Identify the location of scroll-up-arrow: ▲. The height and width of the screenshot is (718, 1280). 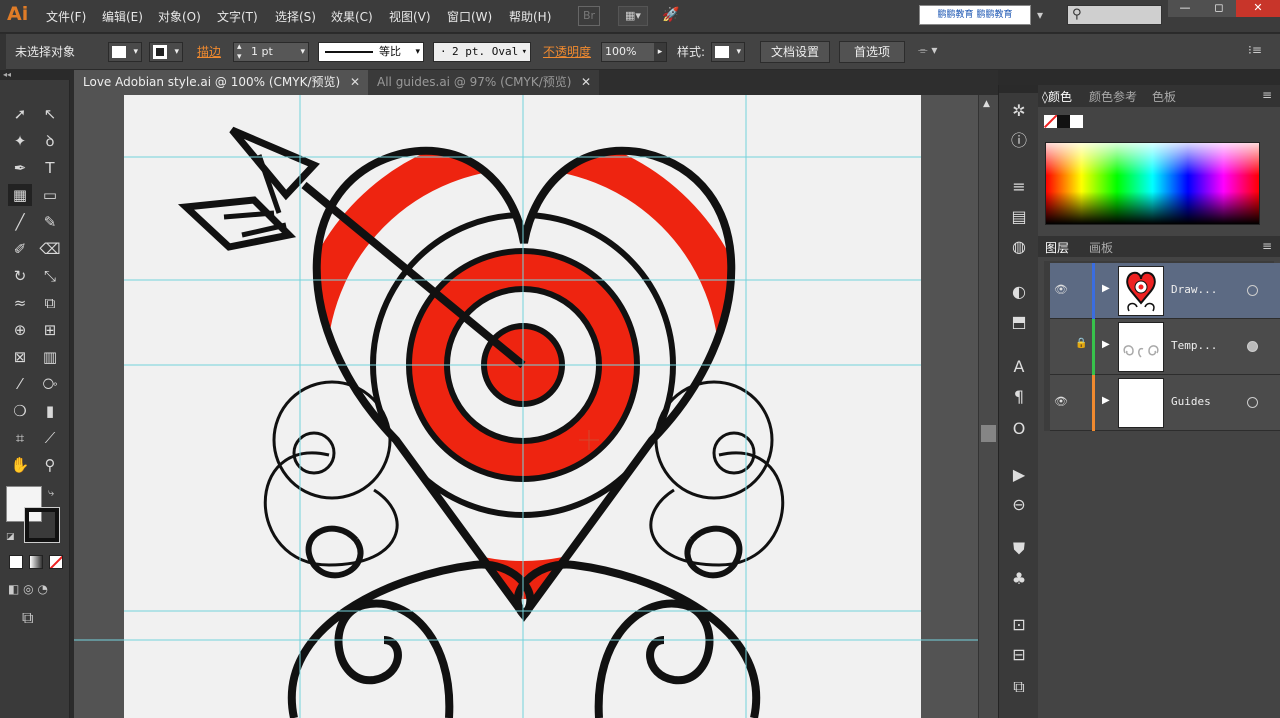
(986, 104).